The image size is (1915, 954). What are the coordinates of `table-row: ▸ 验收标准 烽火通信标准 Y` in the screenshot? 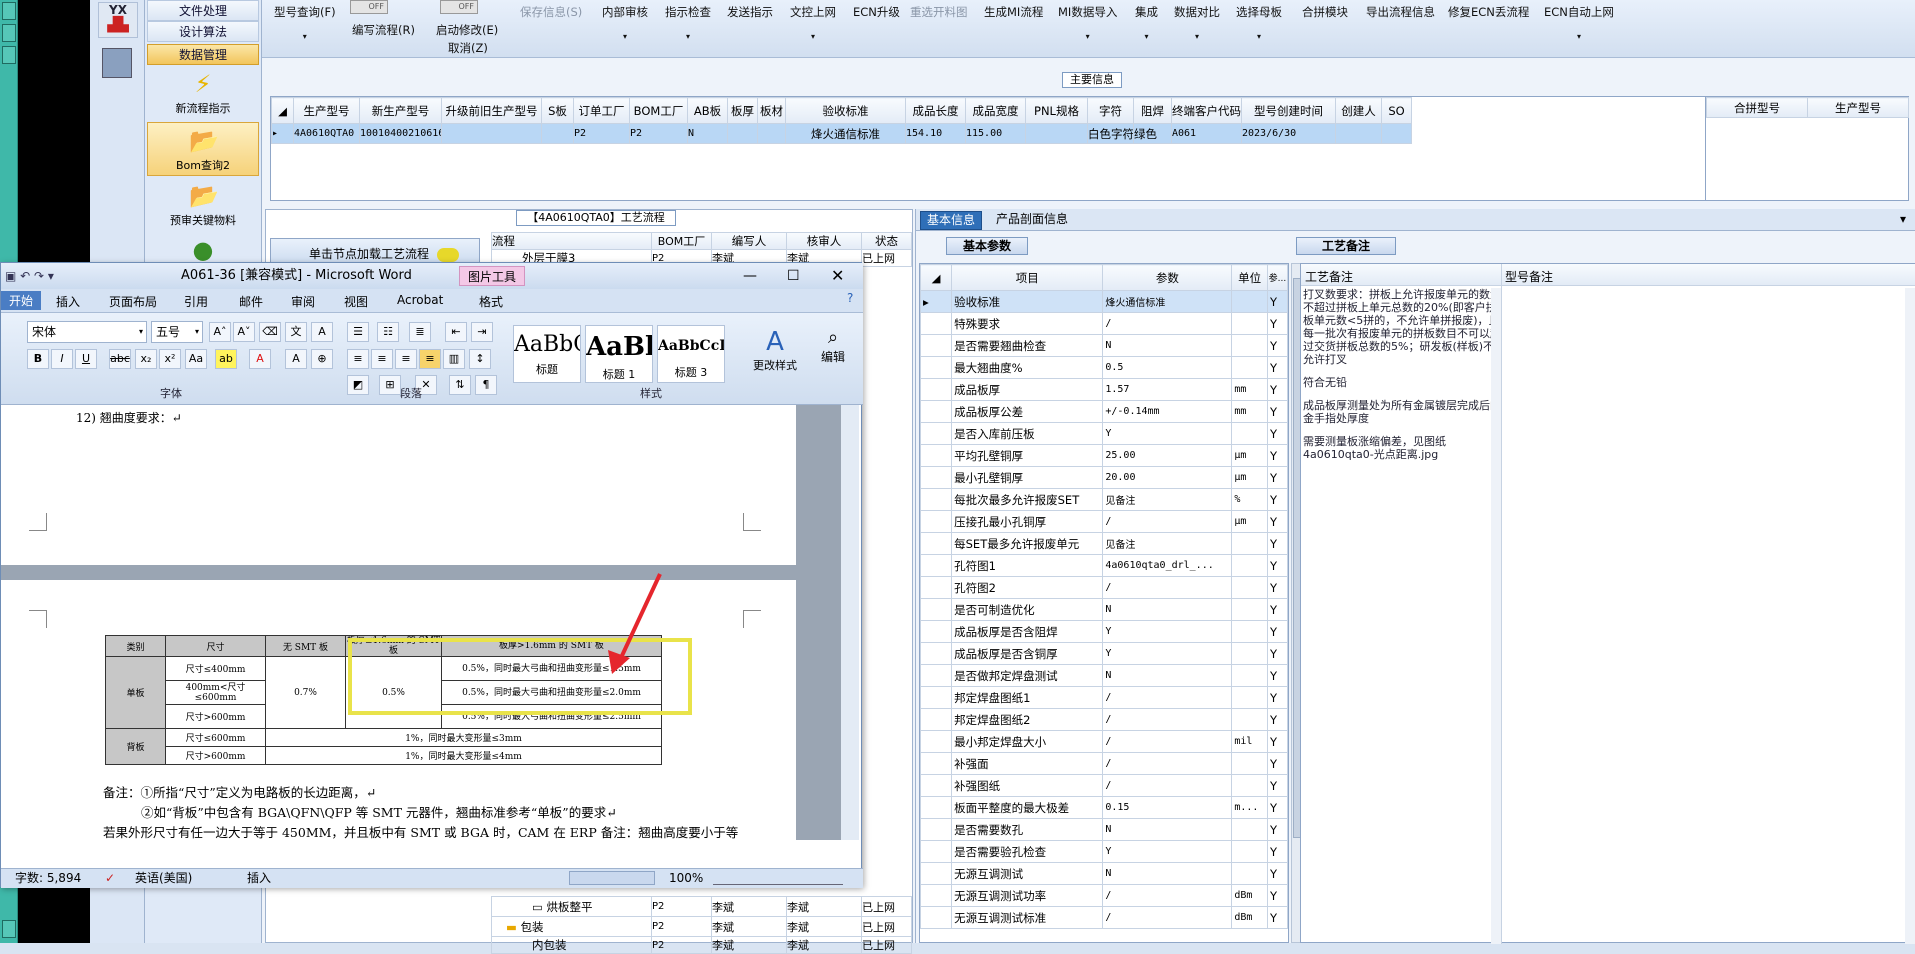 It's located at (1104, 301).